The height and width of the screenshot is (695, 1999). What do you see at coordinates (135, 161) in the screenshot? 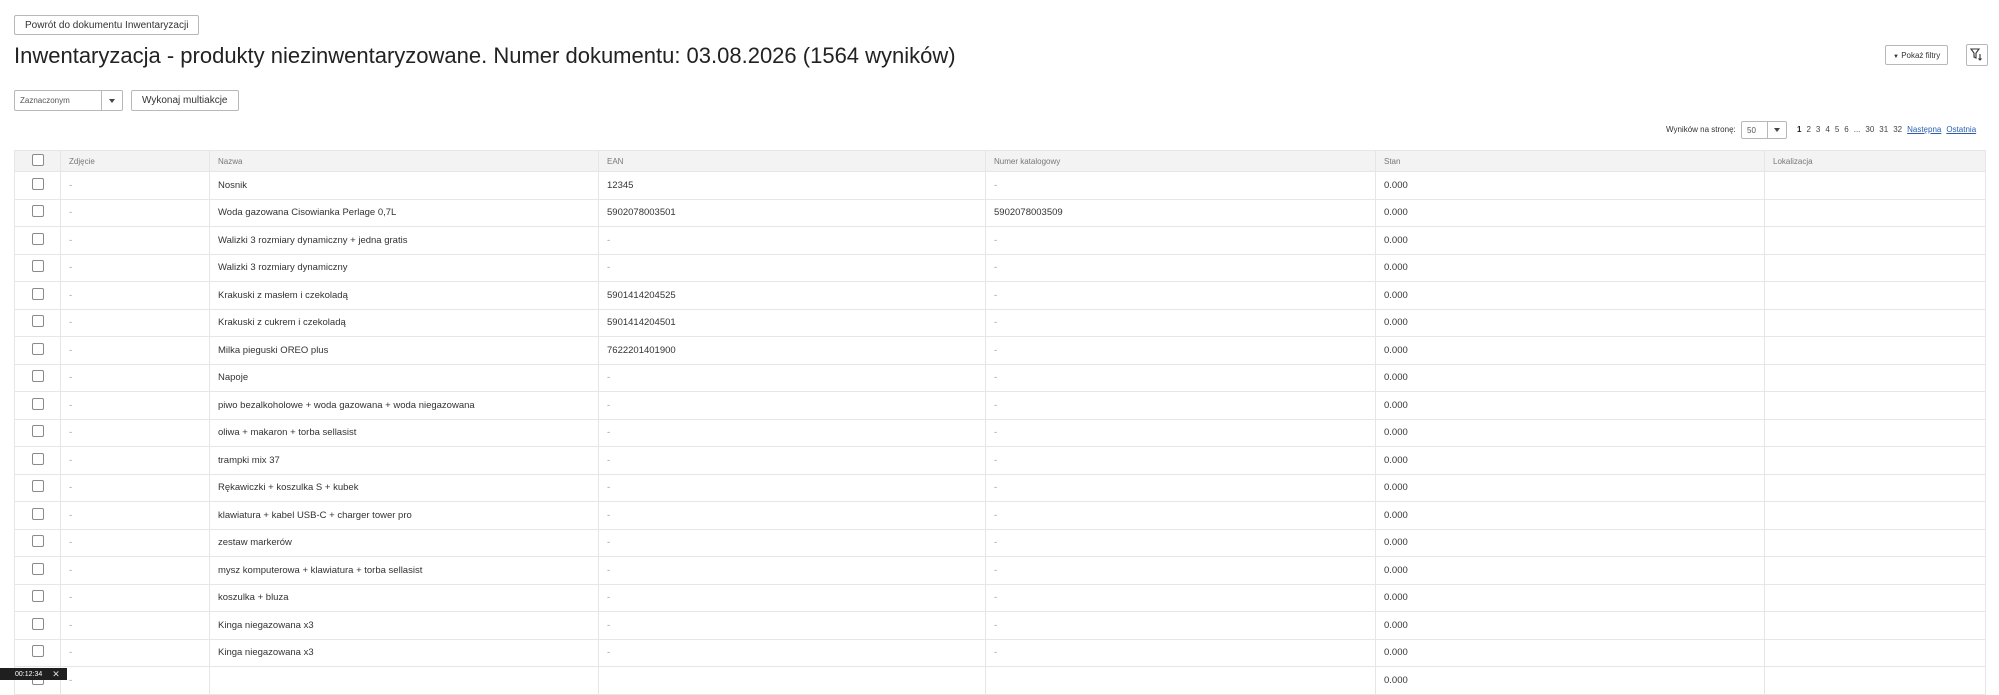
I see `column-header-photo: Zdjęcie` at bounding box center [135, 161].